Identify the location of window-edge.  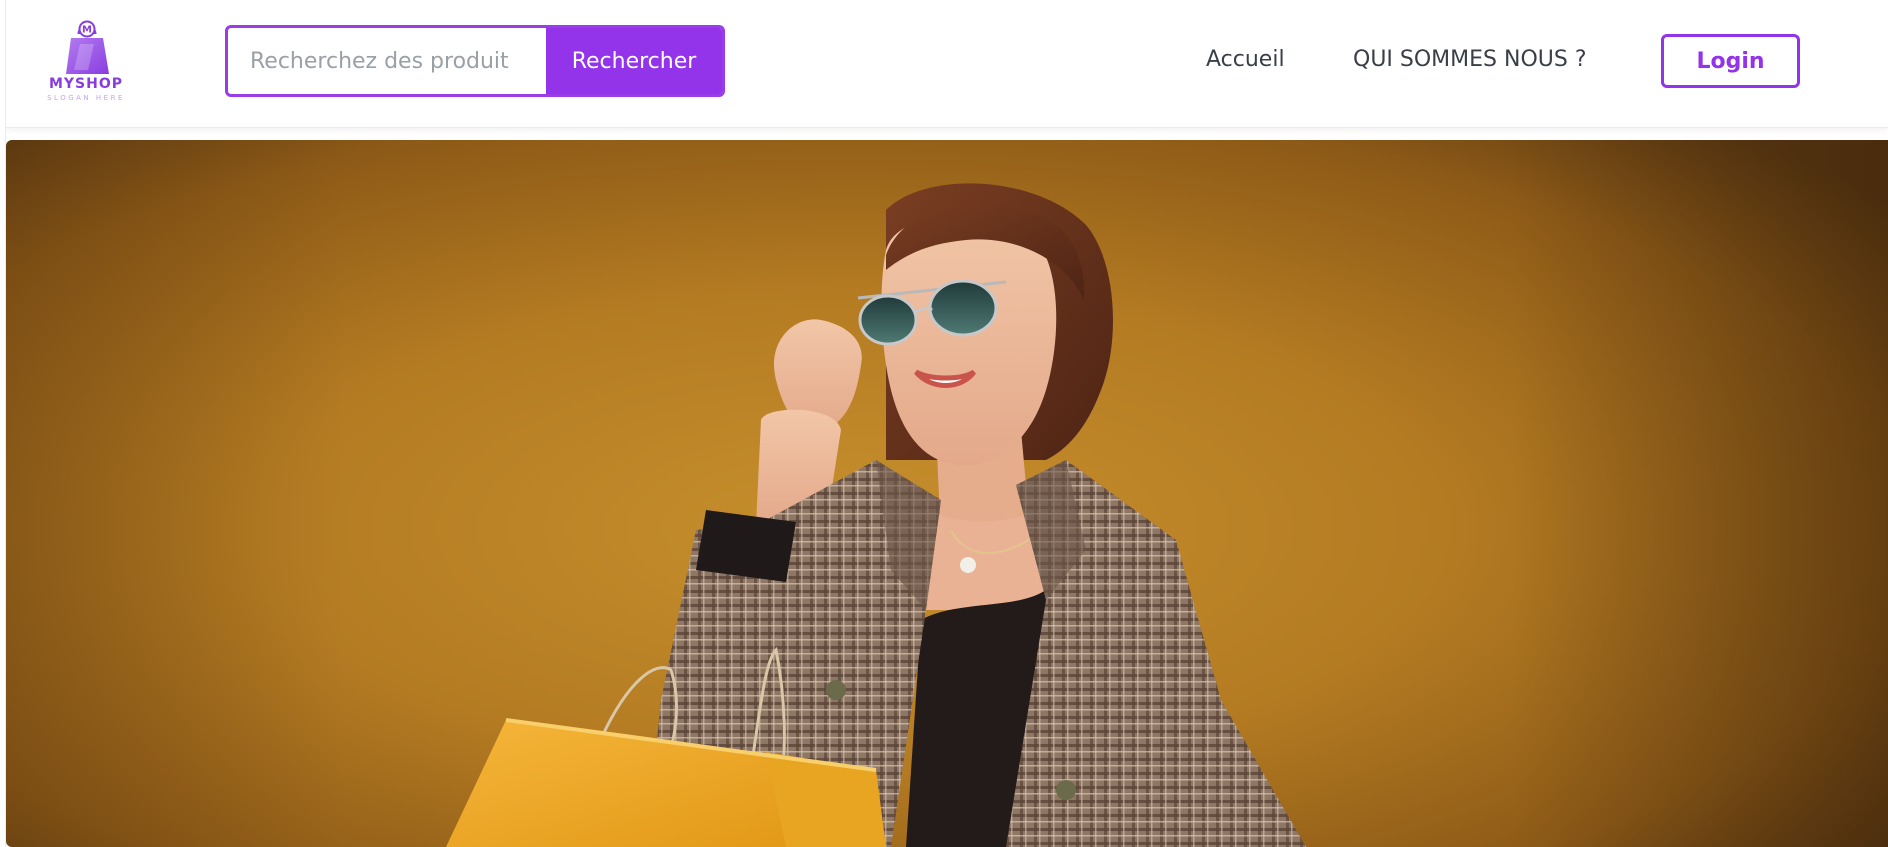
(3, 423).